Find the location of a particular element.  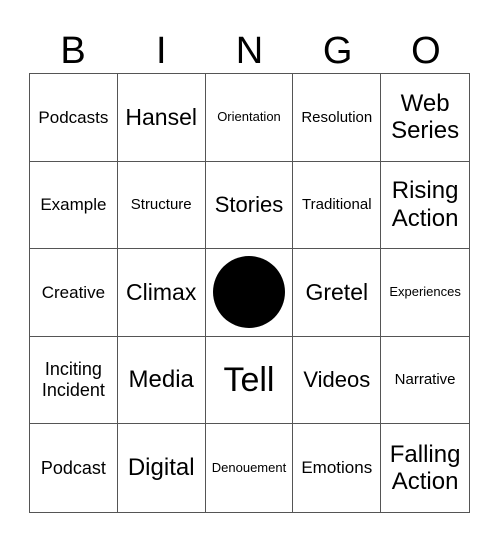

free-space-circle-icon is located at coordinates (248, 292).